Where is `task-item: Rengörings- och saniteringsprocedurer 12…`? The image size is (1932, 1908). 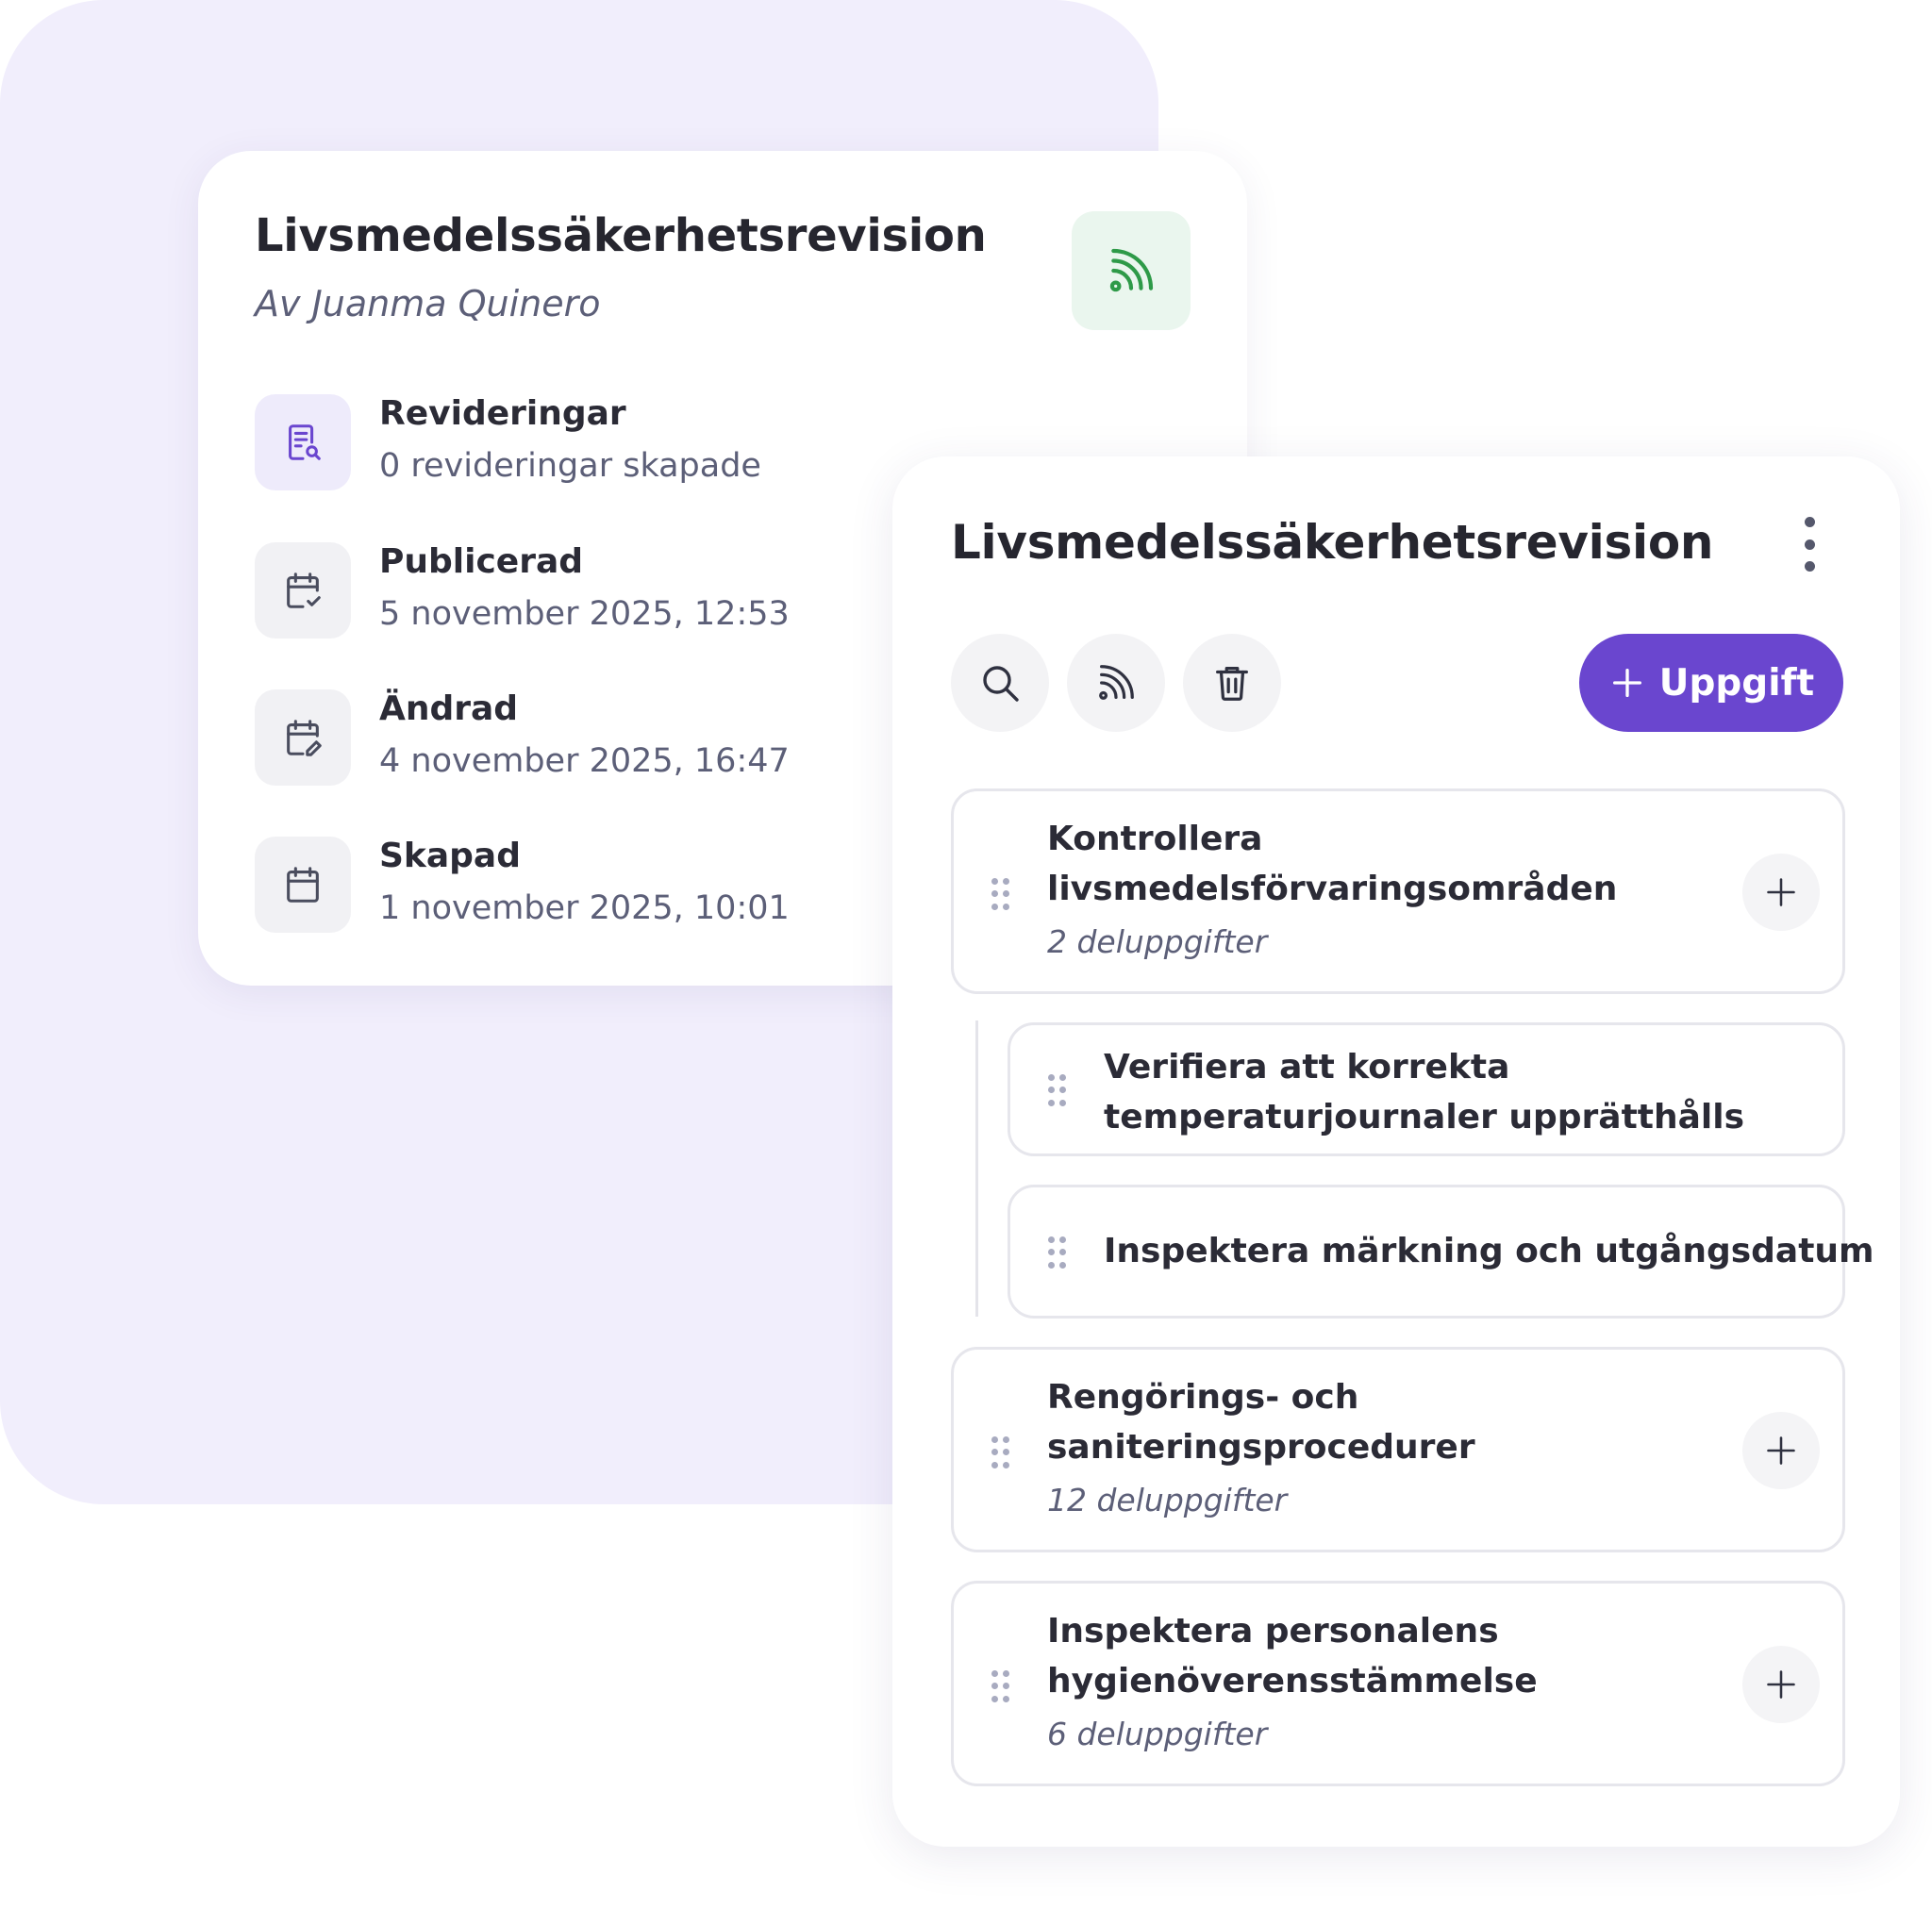
task-item: Rengörings- och saniteringsprocedurer 12… is located at coordinates (1398, 1449).